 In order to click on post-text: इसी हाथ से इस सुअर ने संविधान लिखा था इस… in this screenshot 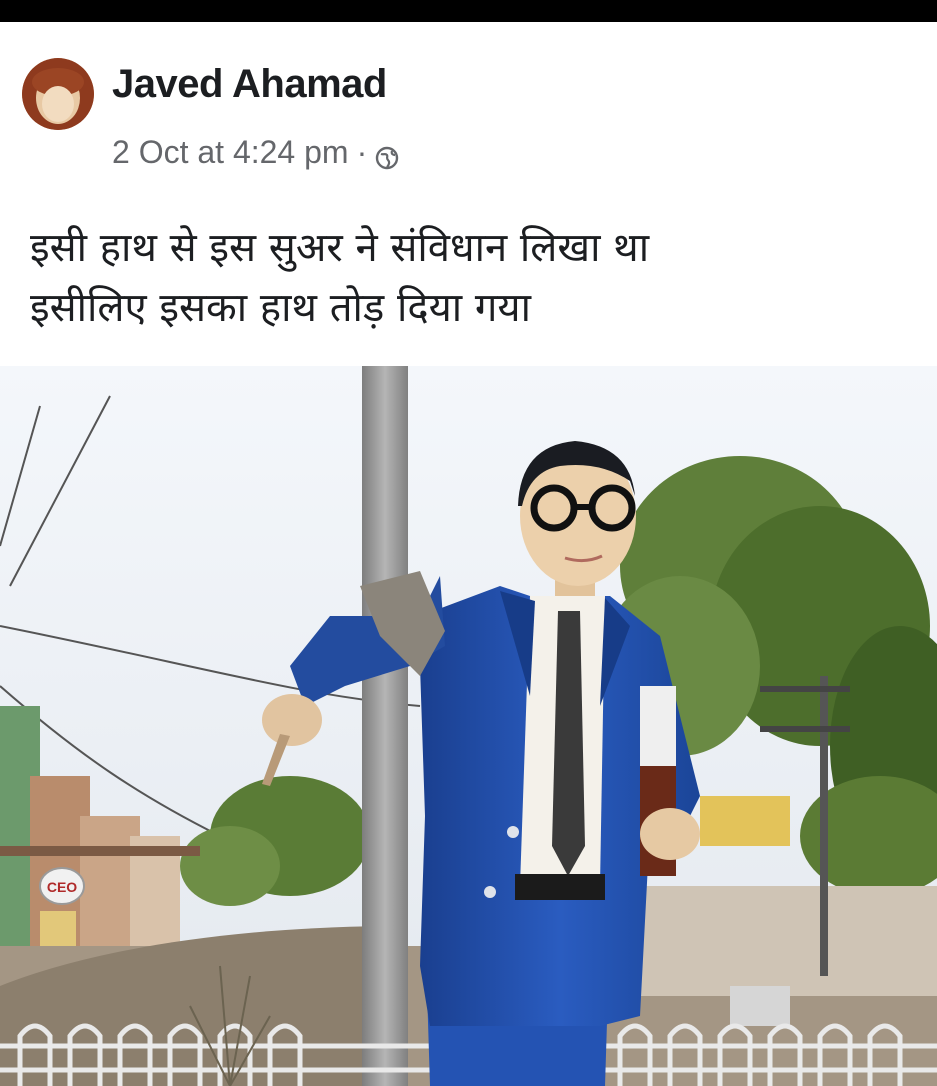, I will do `click(470, 278)`.